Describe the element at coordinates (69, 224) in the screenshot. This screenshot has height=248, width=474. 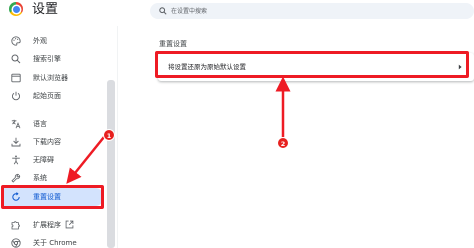
I see `external-link-icon` at that location.